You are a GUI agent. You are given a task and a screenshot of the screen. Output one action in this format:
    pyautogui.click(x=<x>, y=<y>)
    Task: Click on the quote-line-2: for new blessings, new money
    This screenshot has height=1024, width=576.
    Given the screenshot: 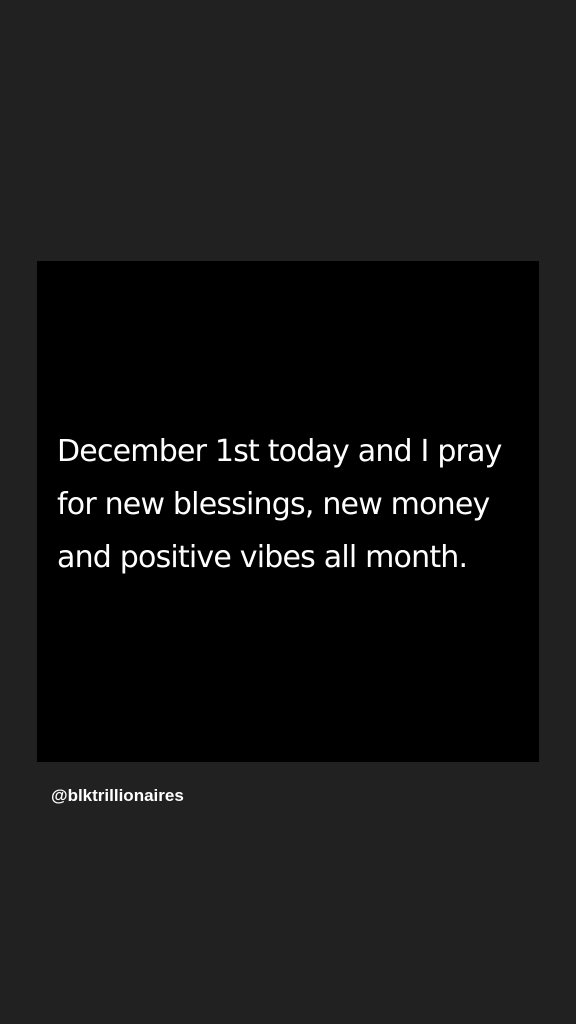 What is the action you would take?
    pyautogui.click(x=273, y=504)
    